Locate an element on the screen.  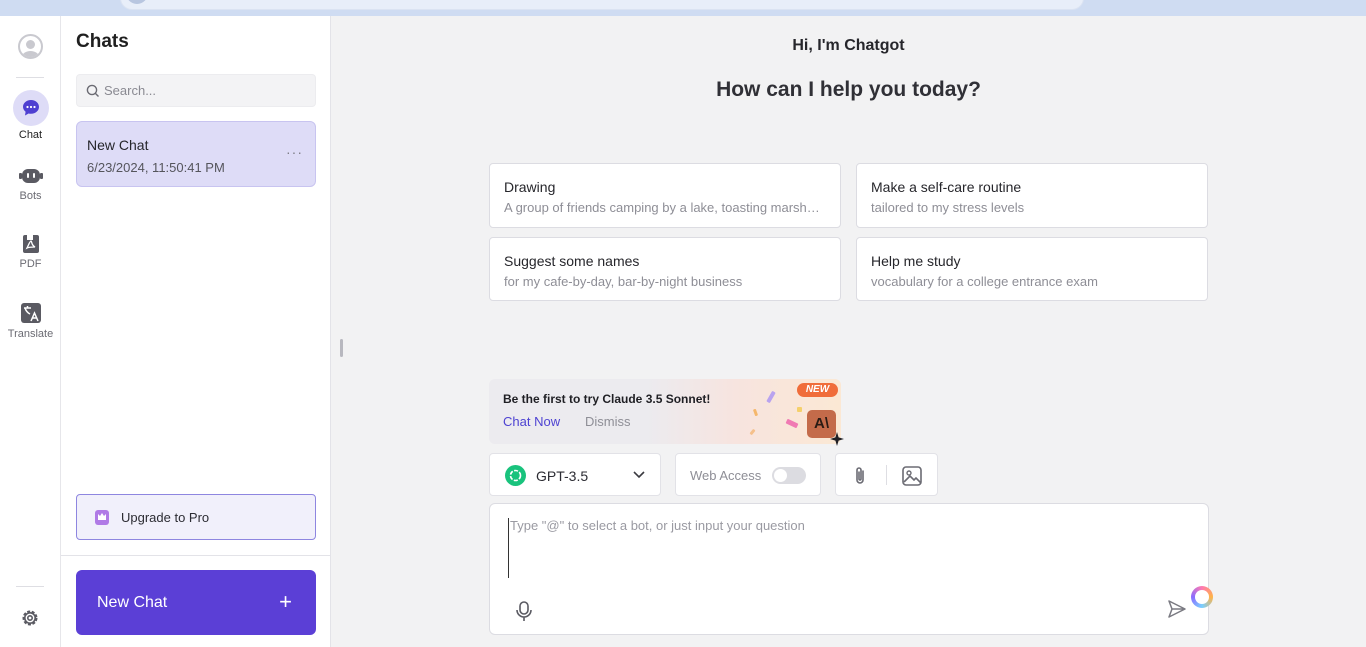
rail-item-label: Bots is located at coordinates (30, 196).